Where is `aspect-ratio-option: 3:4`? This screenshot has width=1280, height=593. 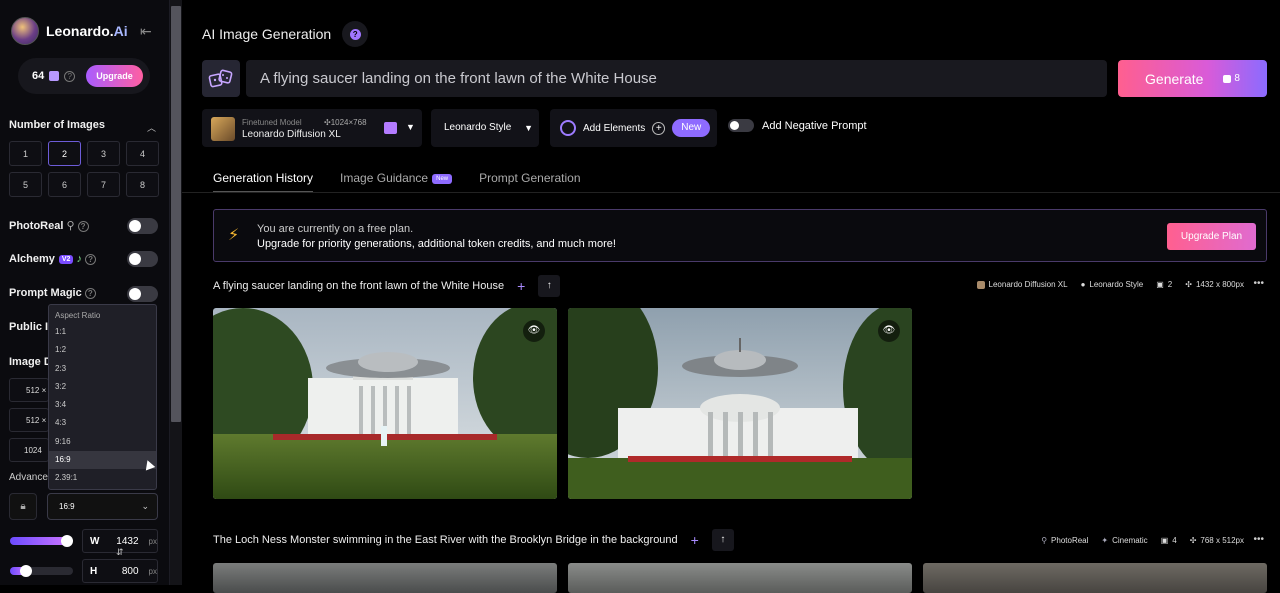 aspect-ratio-option: 3:4 is located at coordinates (102, 405).